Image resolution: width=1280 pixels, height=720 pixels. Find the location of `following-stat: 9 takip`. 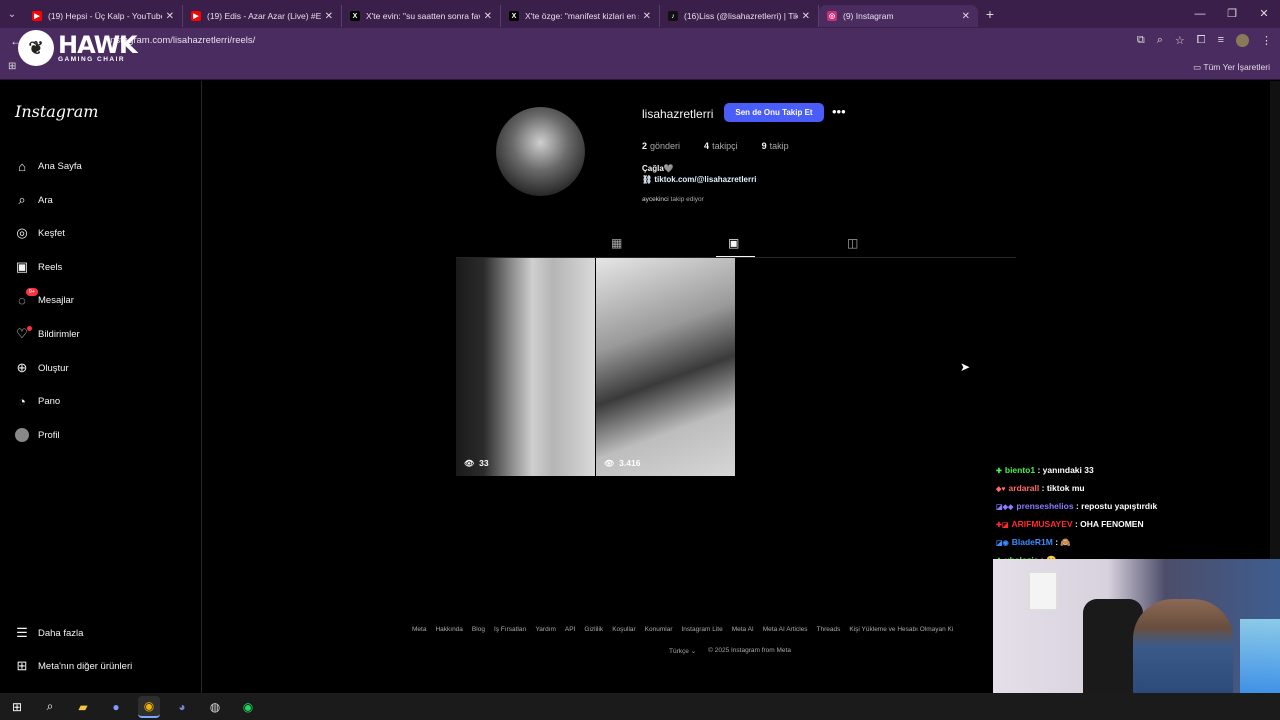

following-stat: 9 takip is located at coordinates (775, 146).